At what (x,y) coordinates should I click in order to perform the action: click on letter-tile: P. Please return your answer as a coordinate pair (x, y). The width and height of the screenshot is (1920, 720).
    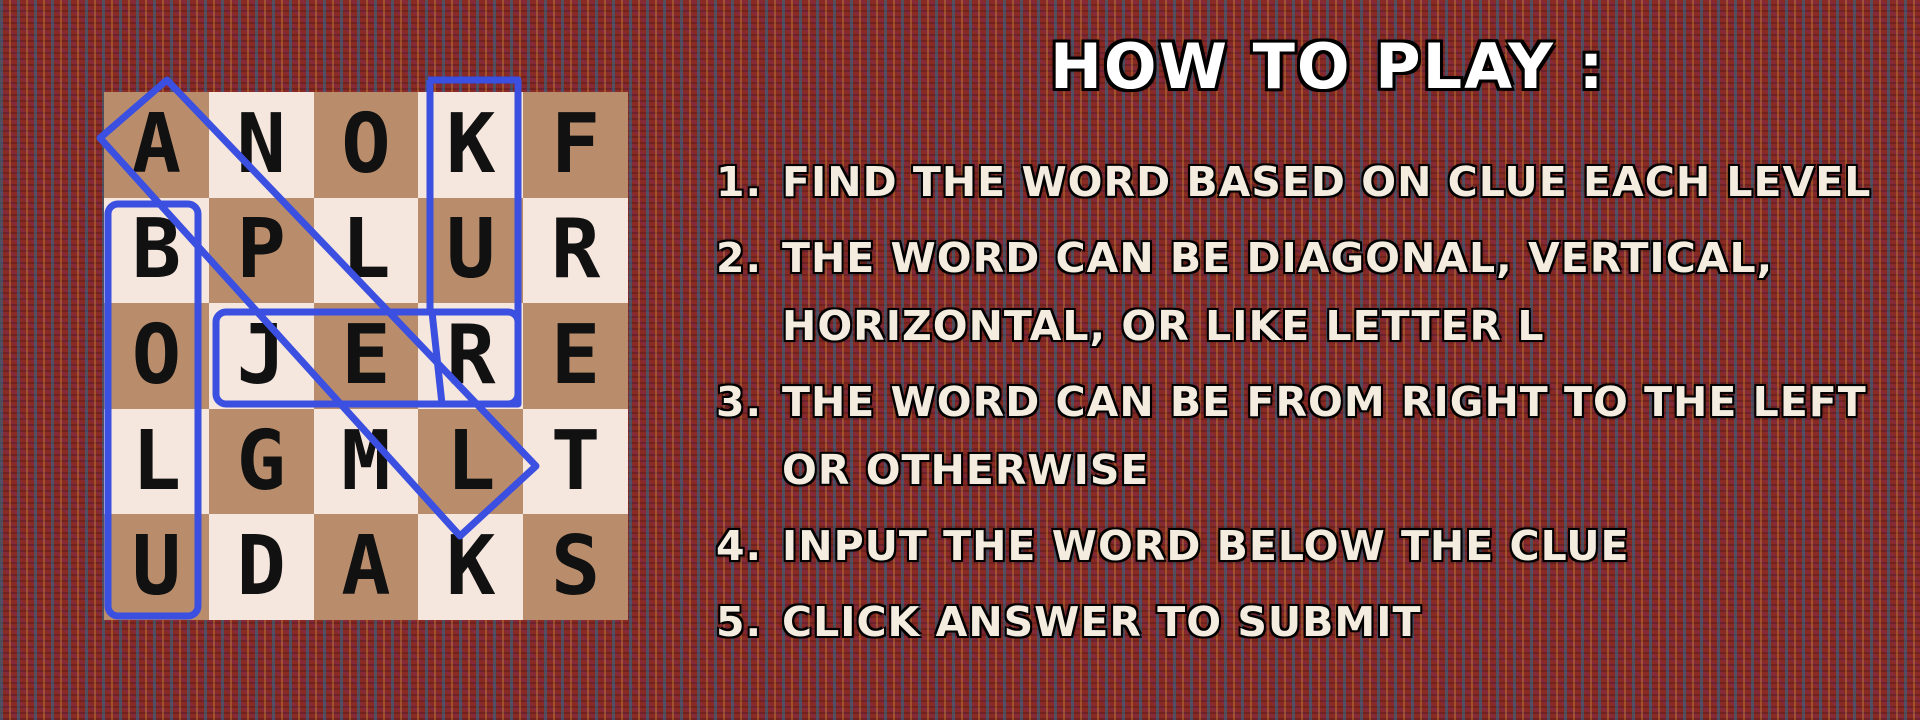
    Looking at the image, I should click on (261, 250).